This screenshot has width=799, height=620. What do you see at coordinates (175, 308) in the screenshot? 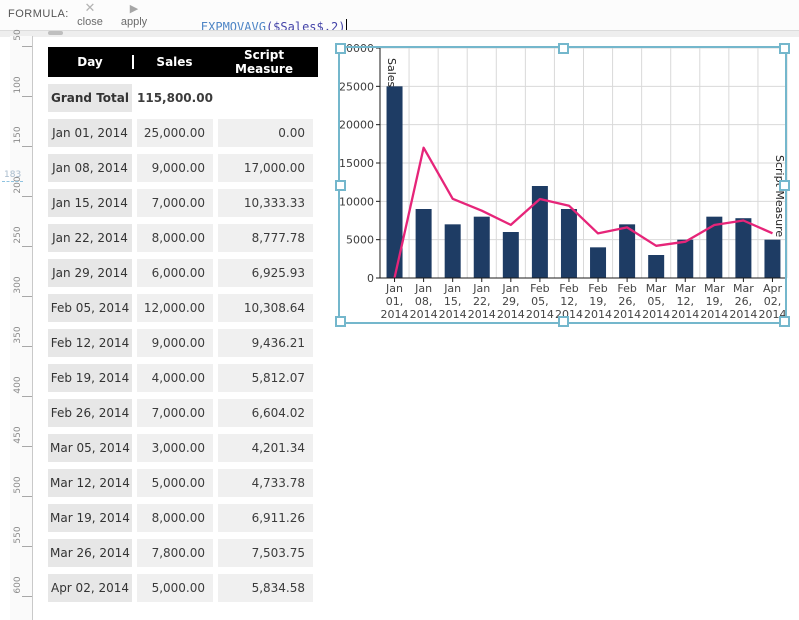
I see `cell-sales-value: 12,000.00` at bounding box center [175, 308].